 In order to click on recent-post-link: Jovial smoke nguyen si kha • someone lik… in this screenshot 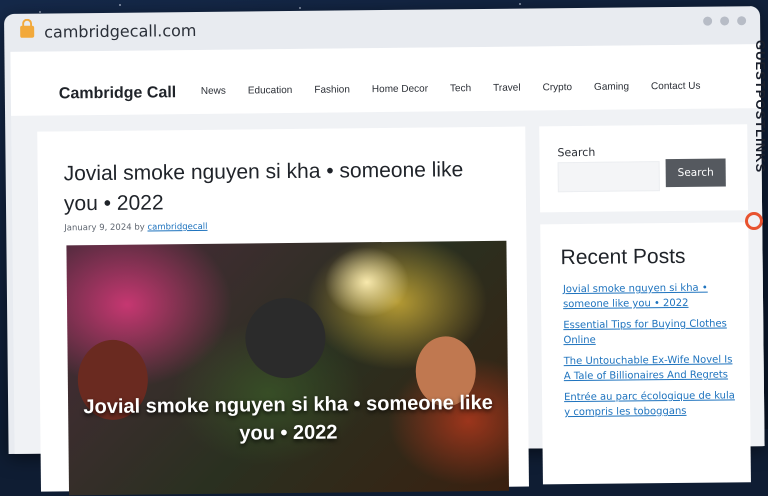, I will do `click(651, 296)`.